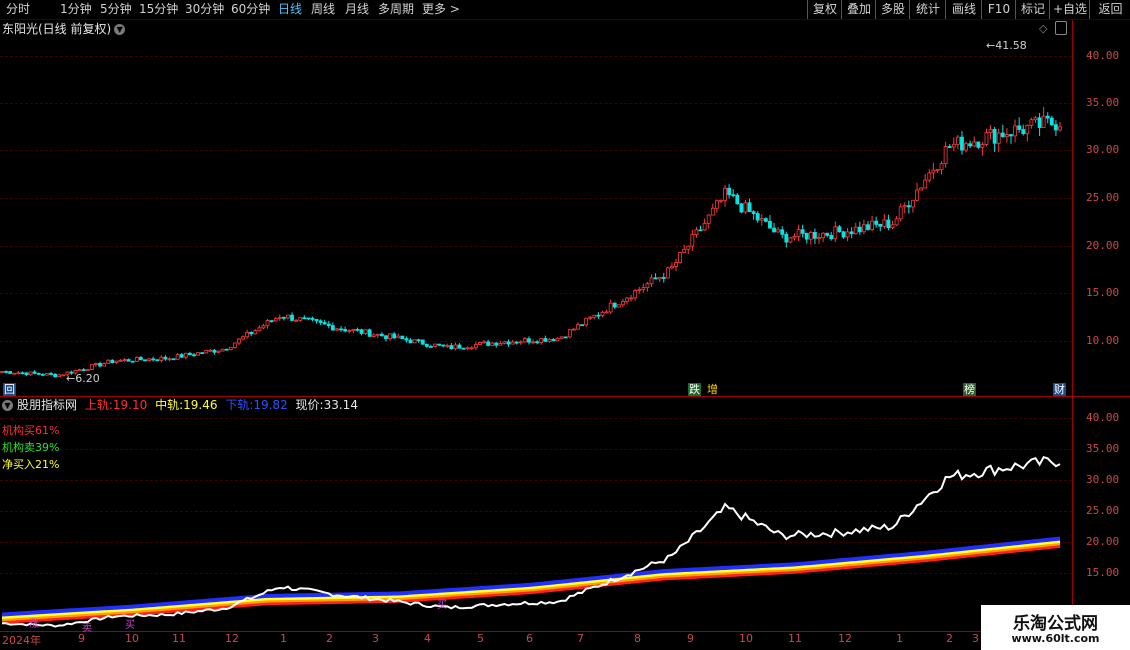 This screenshot has width=1130, height=650. Describe the element at coordinates (232, 638) in the screenshot. I see `x-axis-label: 12` at that location.